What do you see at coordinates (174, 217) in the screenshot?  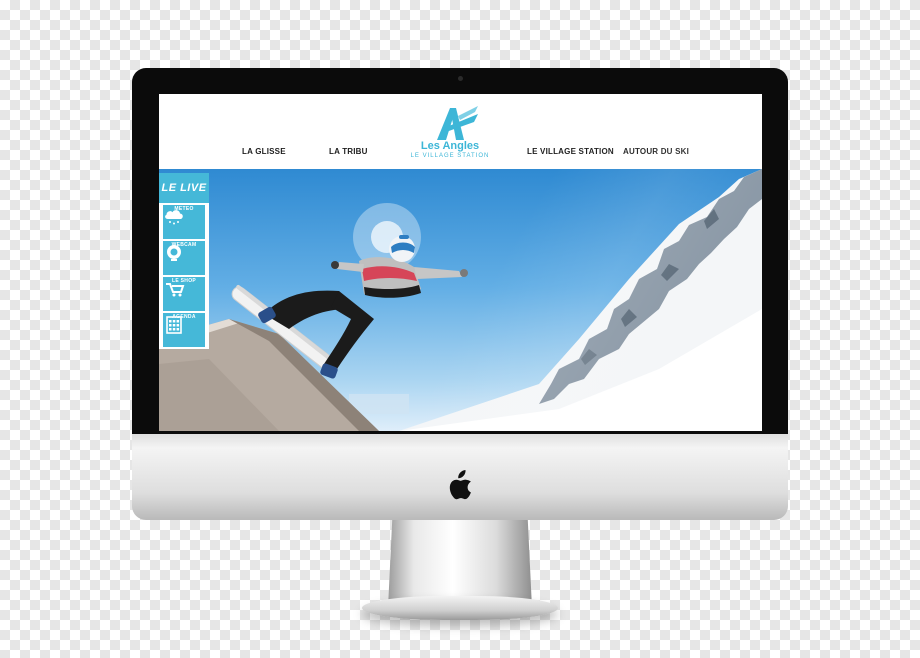 I see `weather-cloud-icon` at bounding box center [174, 217].